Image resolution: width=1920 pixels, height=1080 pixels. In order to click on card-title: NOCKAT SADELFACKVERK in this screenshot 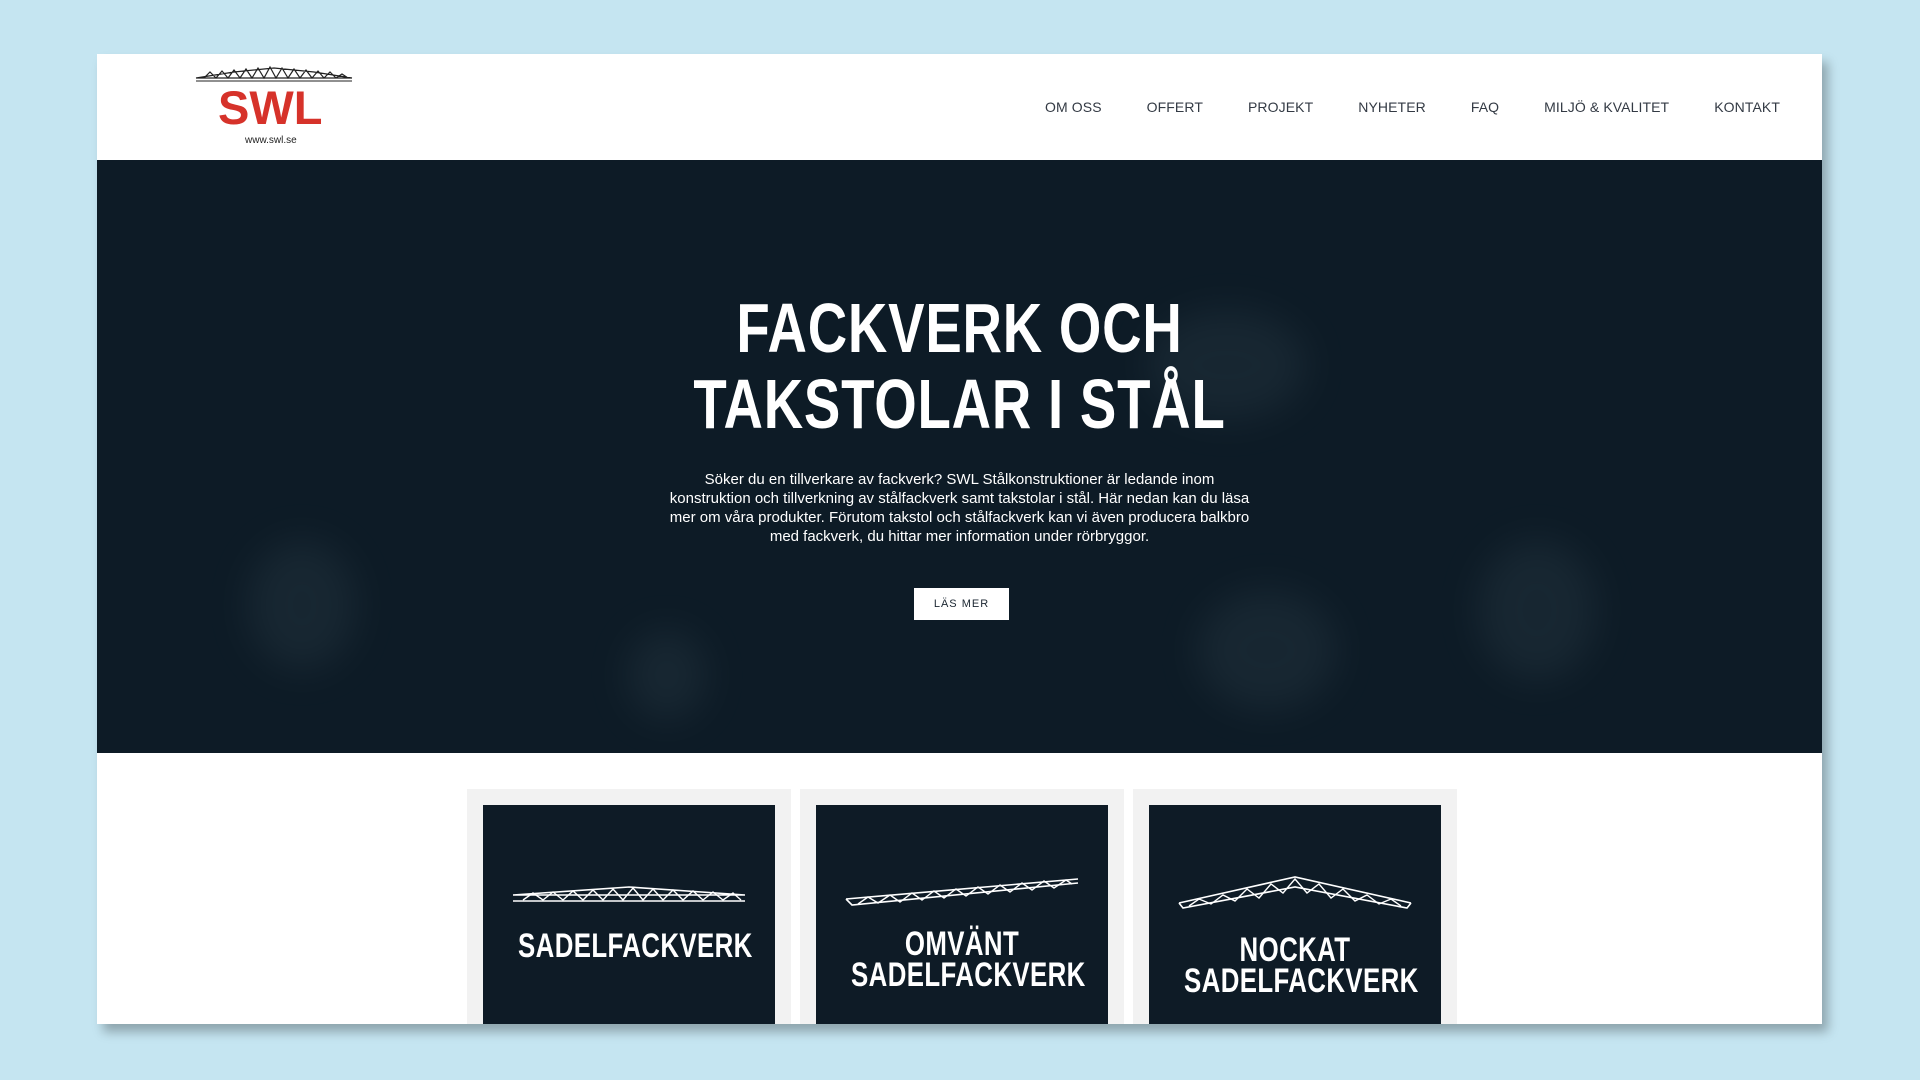, I will do `click(1301, 965)`.